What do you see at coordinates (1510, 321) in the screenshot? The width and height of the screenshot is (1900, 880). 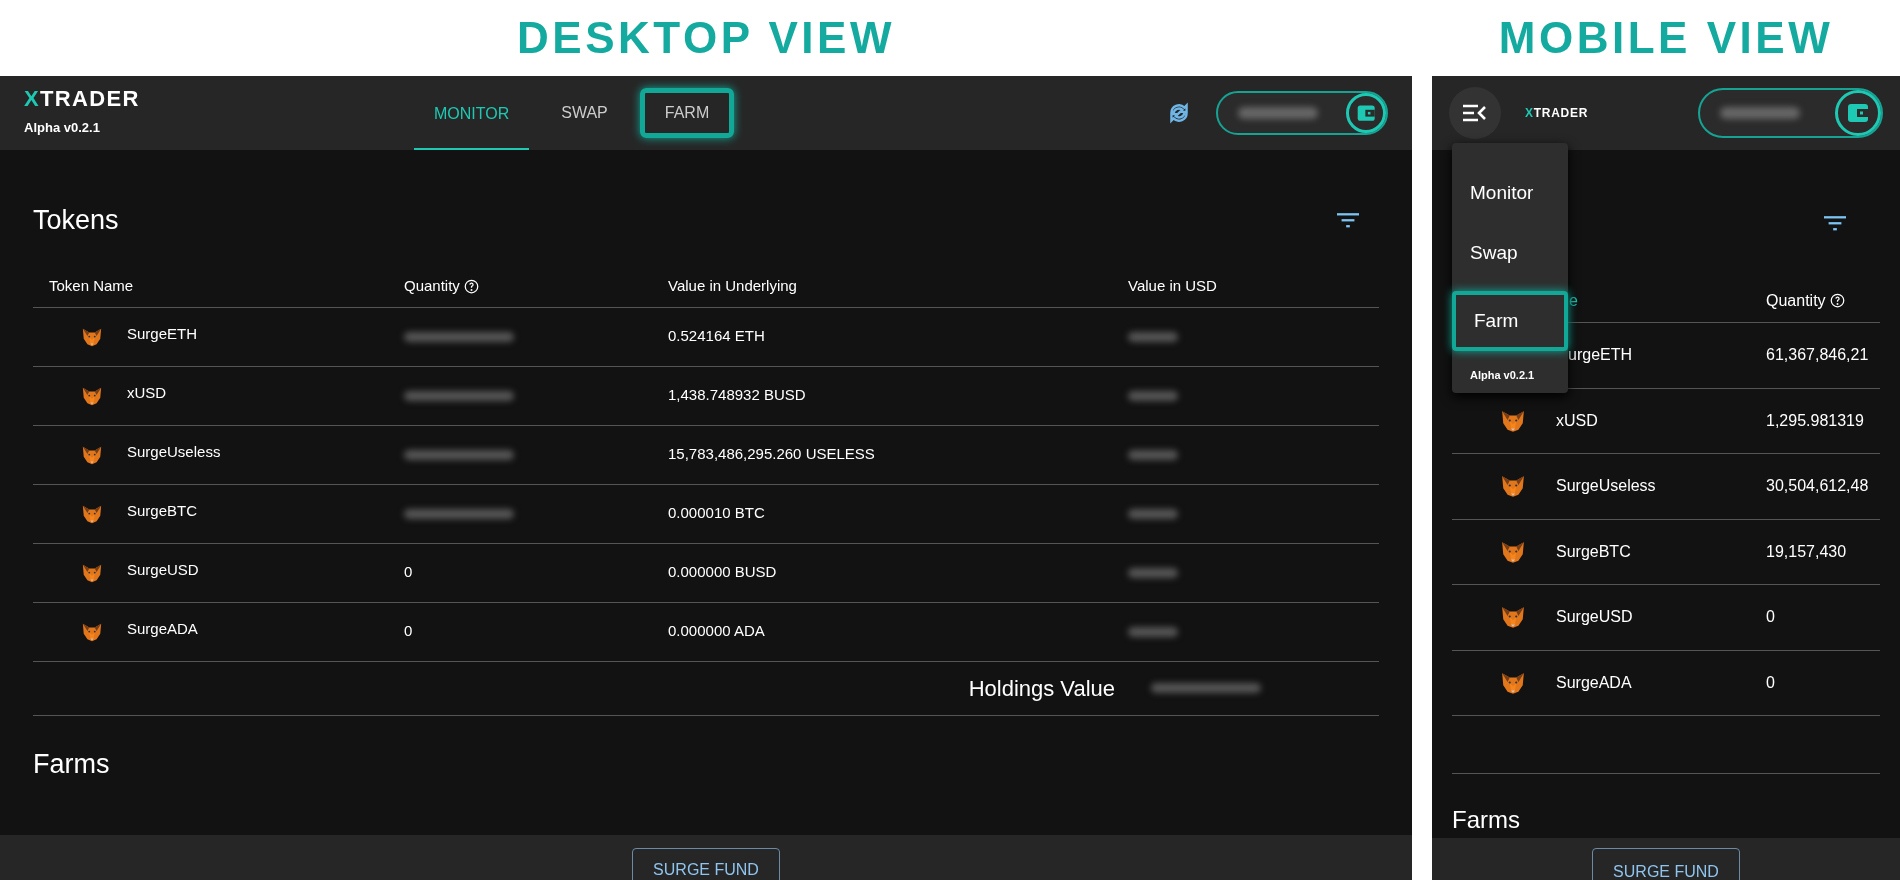 I see `menu-item: Farm` at bounding box center [1510, 321].